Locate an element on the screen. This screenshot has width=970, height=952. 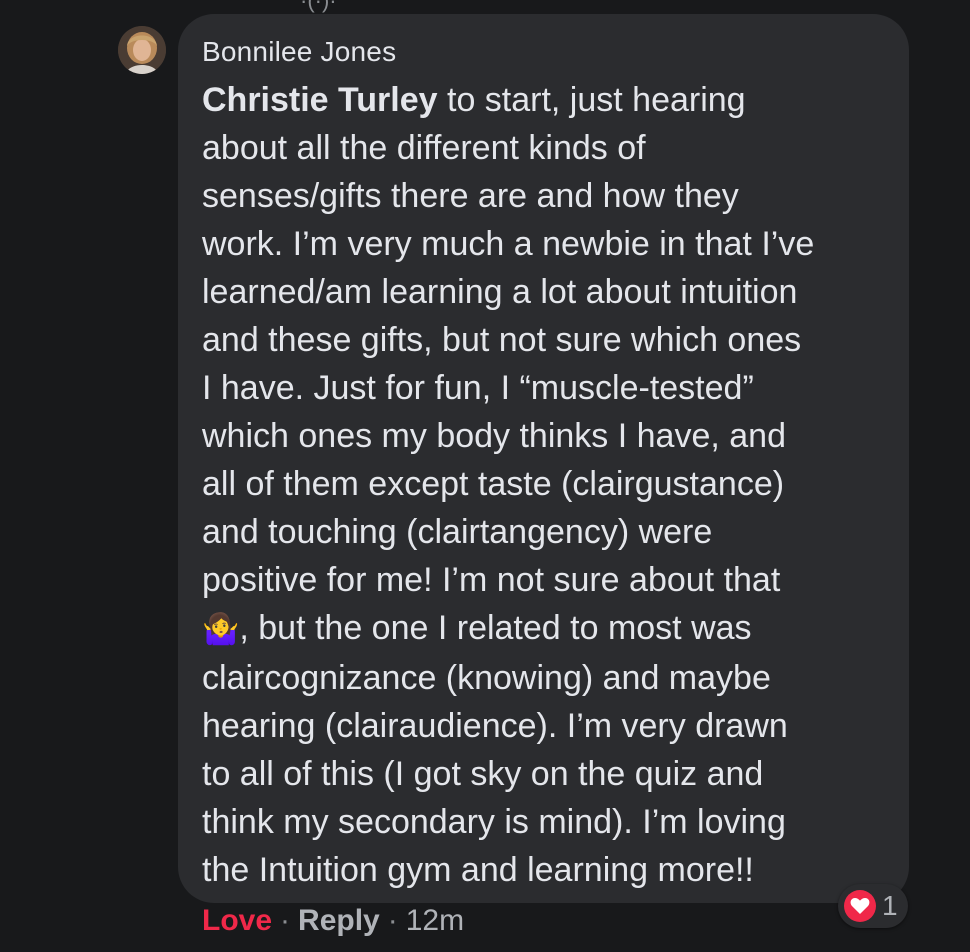
comment-line-2: about all the different kinds of is located at coordinates (424, 148).